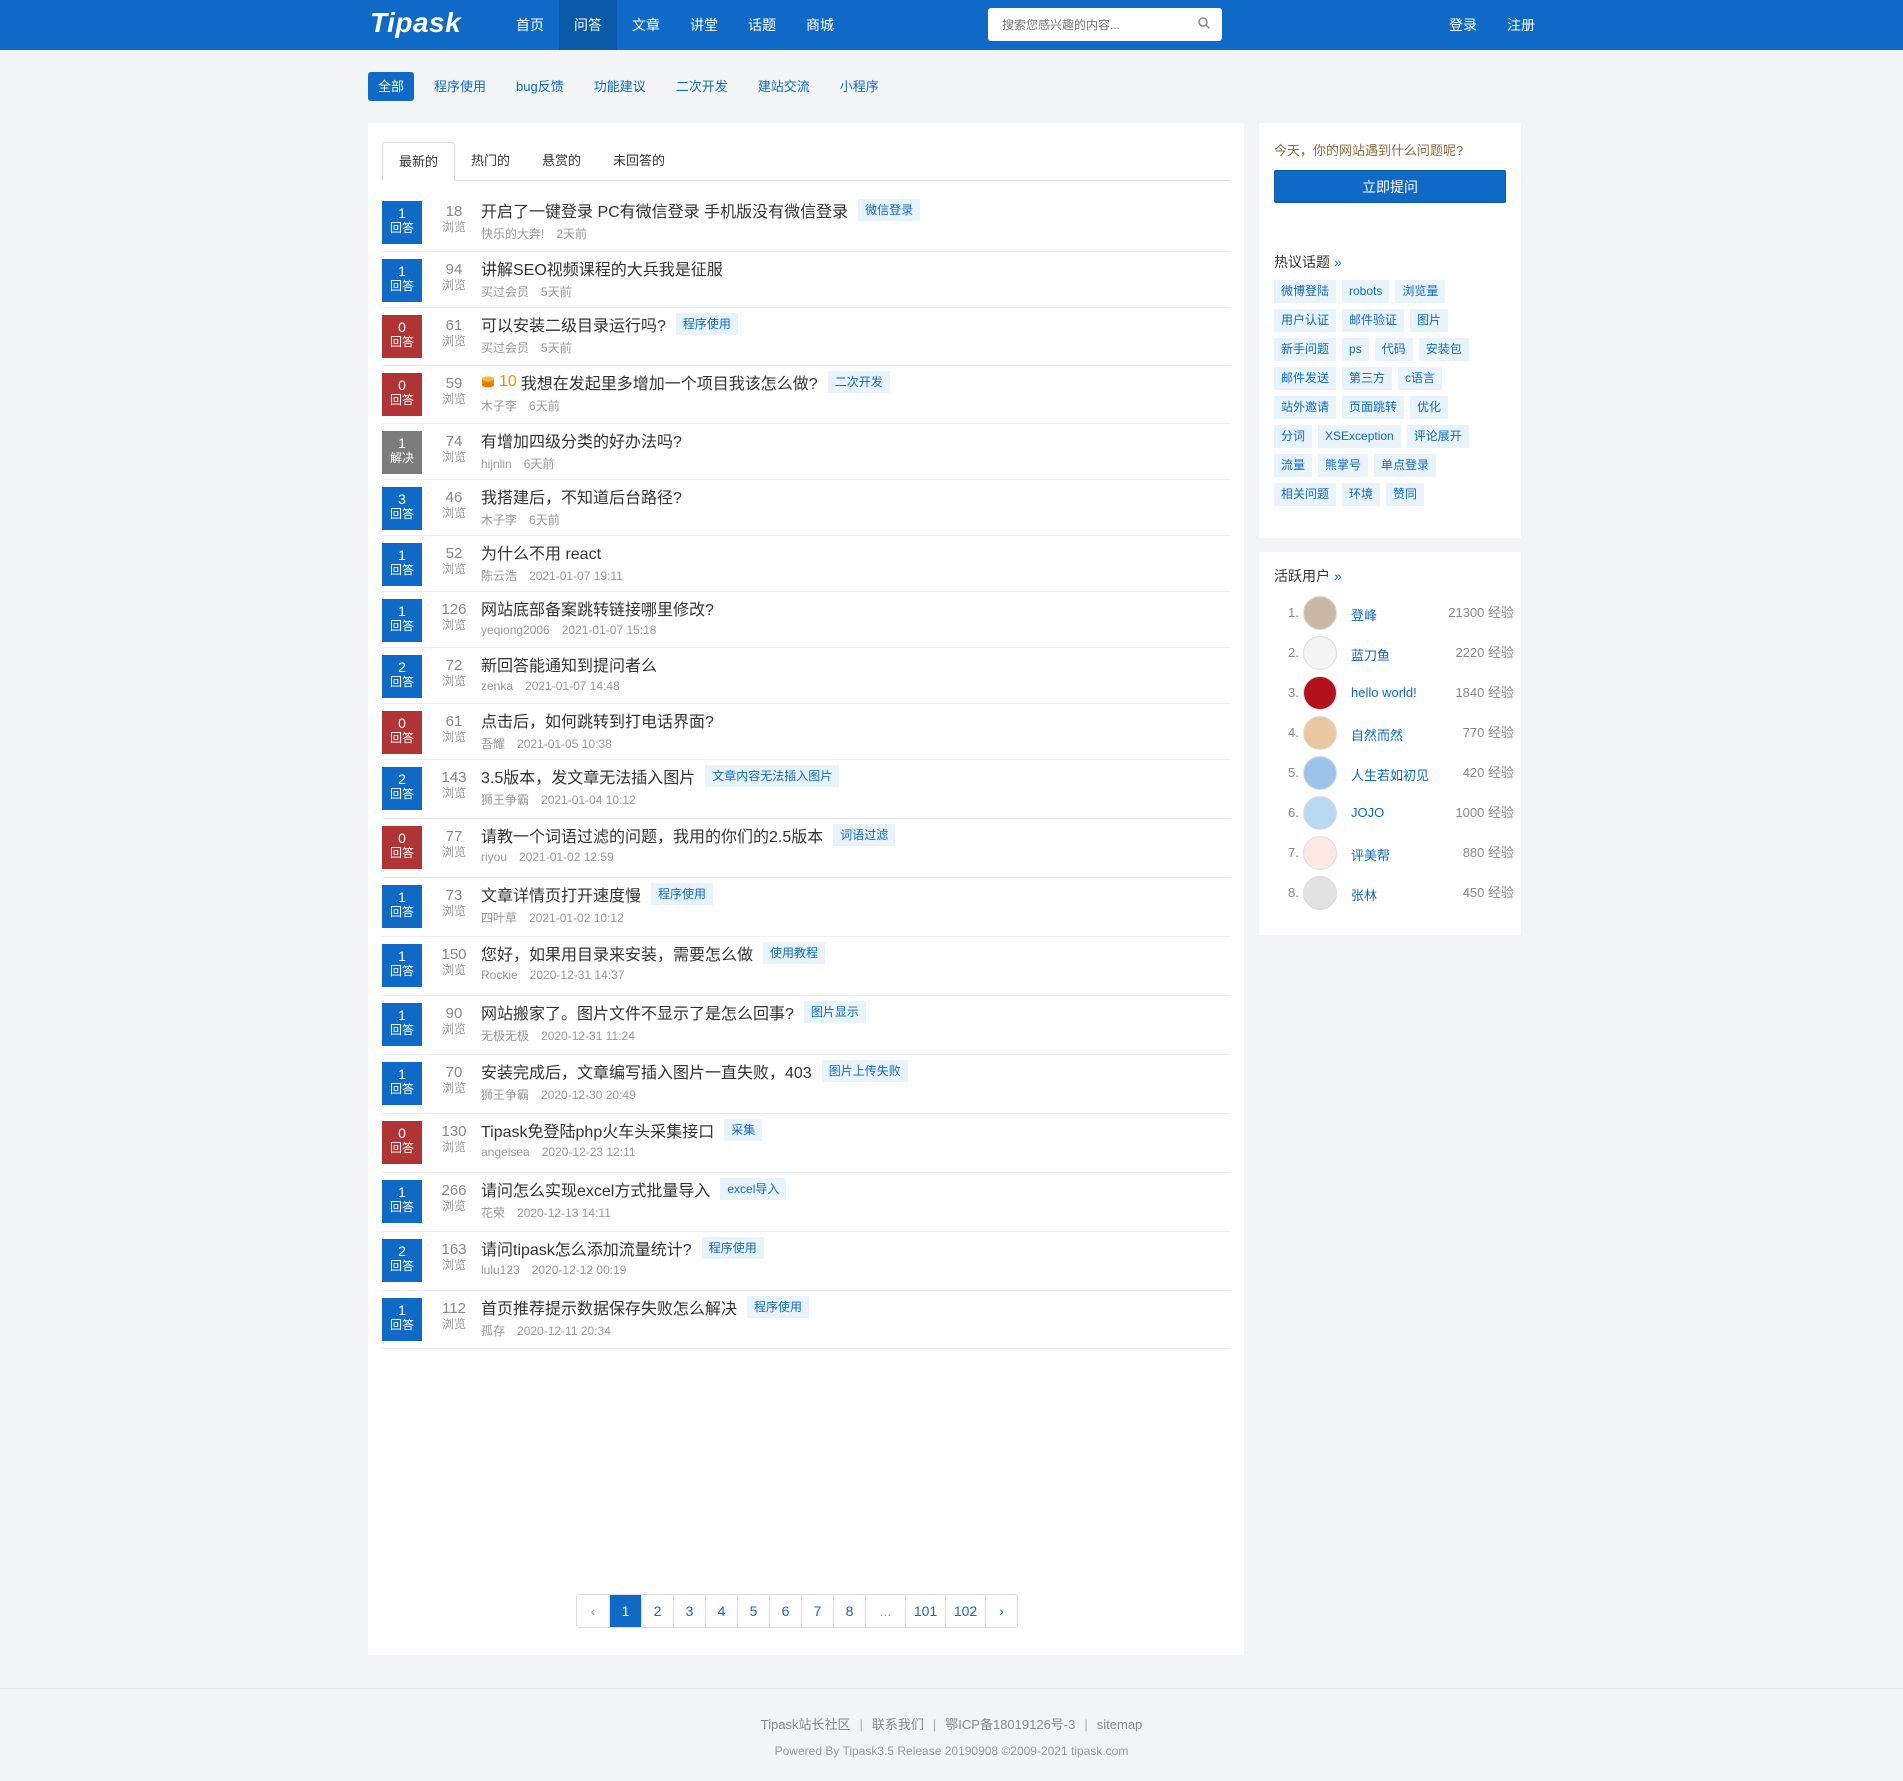 The width and height of the screenshot is (1903, 1781). I want to click on nav-item: 问答, so click(588, 25).